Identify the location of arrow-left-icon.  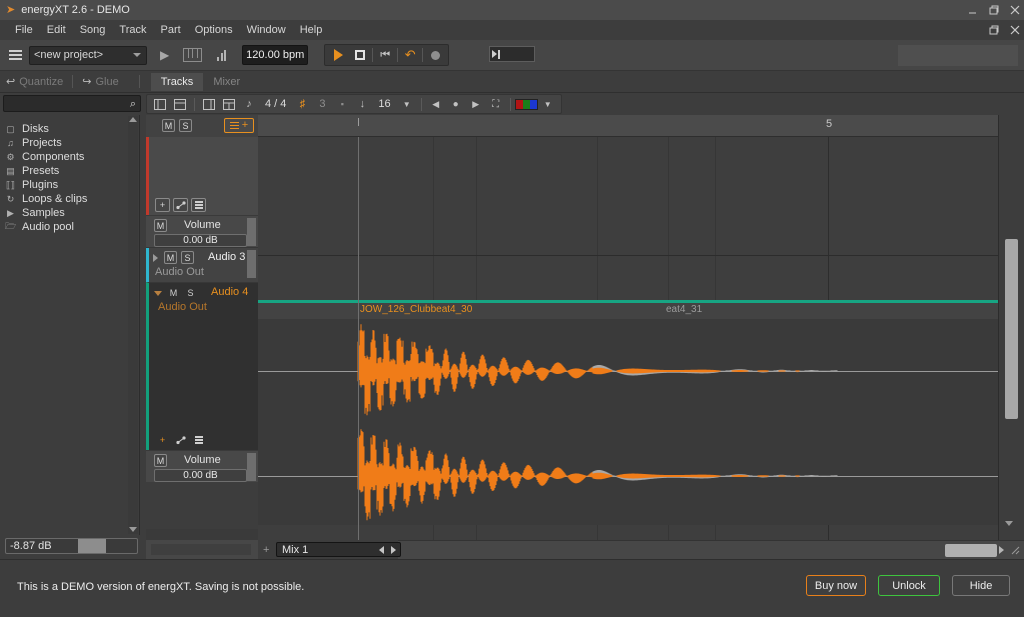
(381, 550).